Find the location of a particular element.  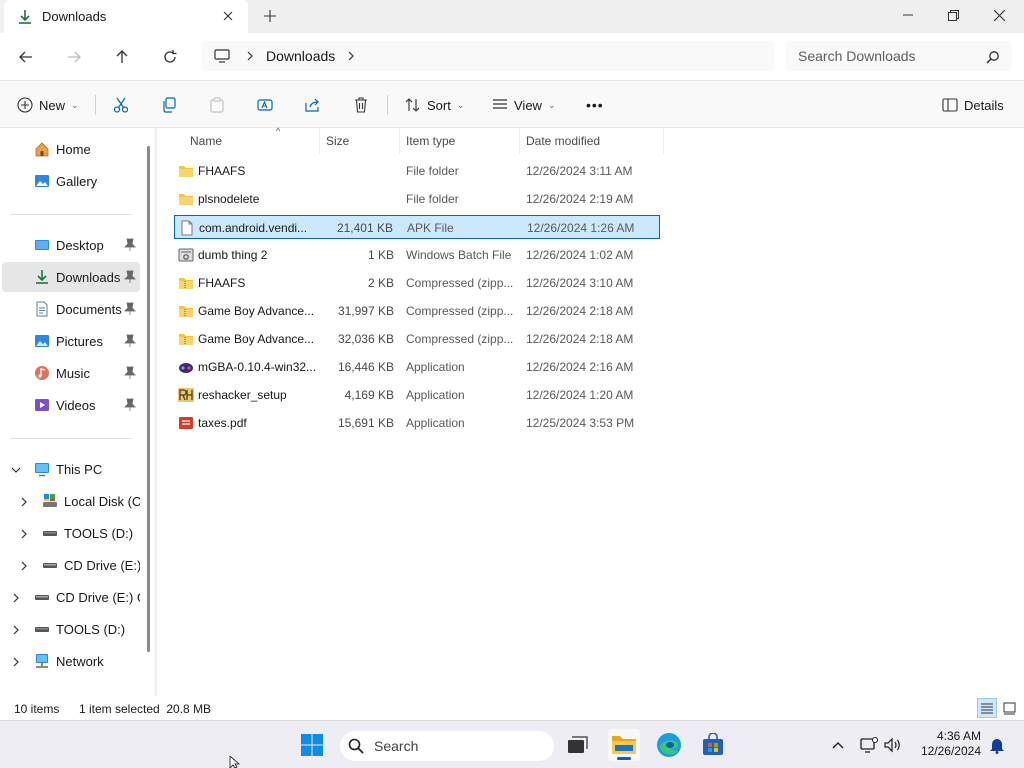

sidebar-item-videos: Videos is located at coordinates (71, 405).